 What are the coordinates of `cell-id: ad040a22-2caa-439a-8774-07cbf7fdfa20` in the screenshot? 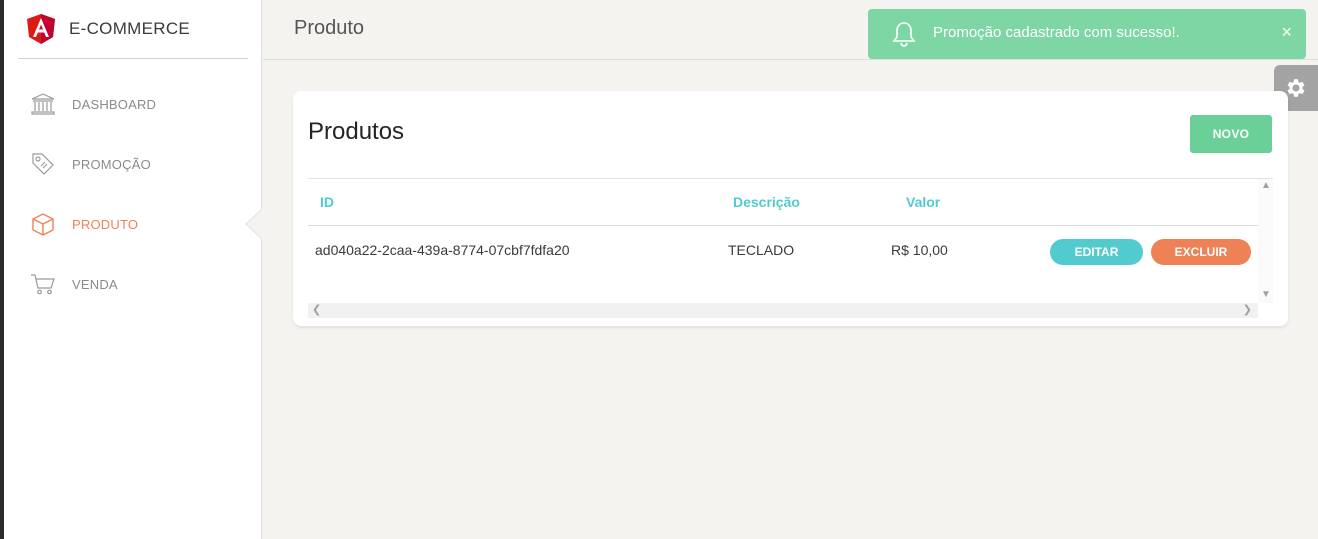 It's located at (442, 250).